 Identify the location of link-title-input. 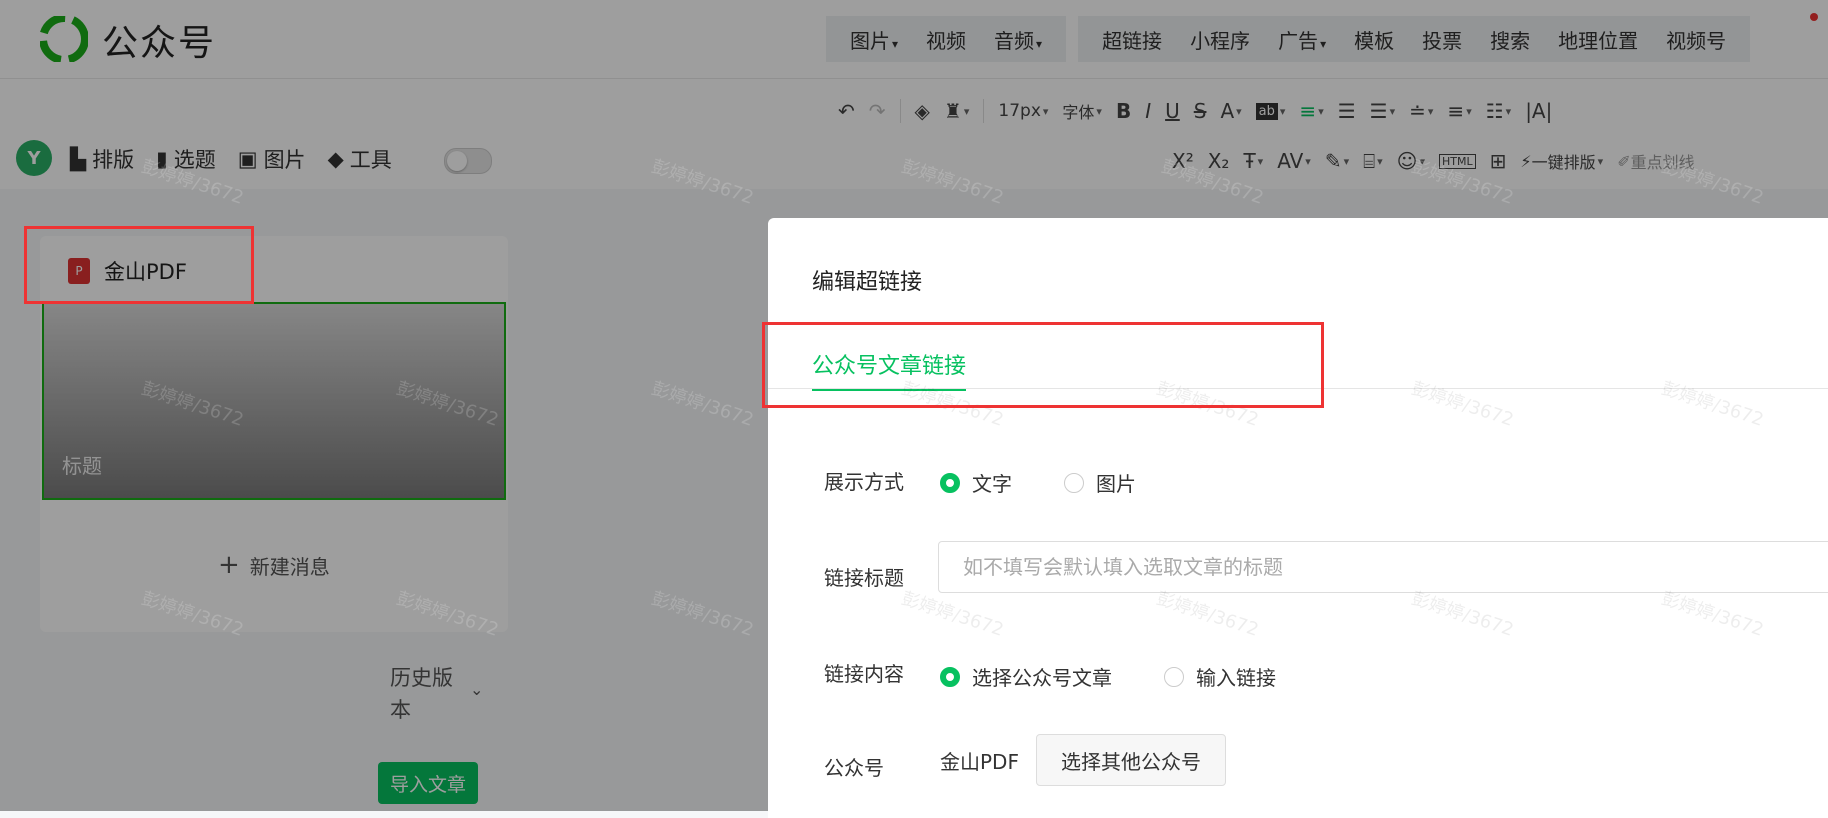
(1383, 567).